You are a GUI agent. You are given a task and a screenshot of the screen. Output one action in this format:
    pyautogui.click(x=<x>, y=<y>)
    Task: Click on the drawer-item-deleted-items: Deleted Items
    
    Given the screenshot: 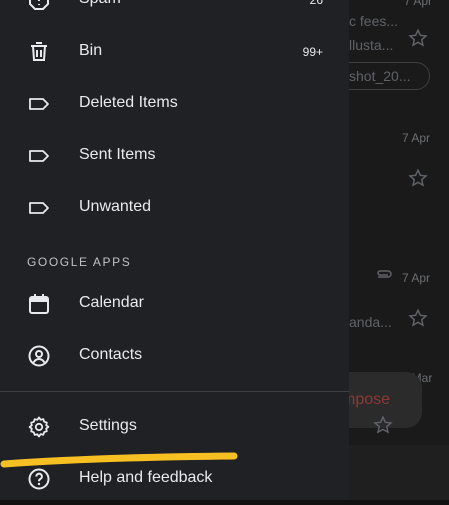 What is the action you would take?
    pyautogui.click(x=174, y=104)
    